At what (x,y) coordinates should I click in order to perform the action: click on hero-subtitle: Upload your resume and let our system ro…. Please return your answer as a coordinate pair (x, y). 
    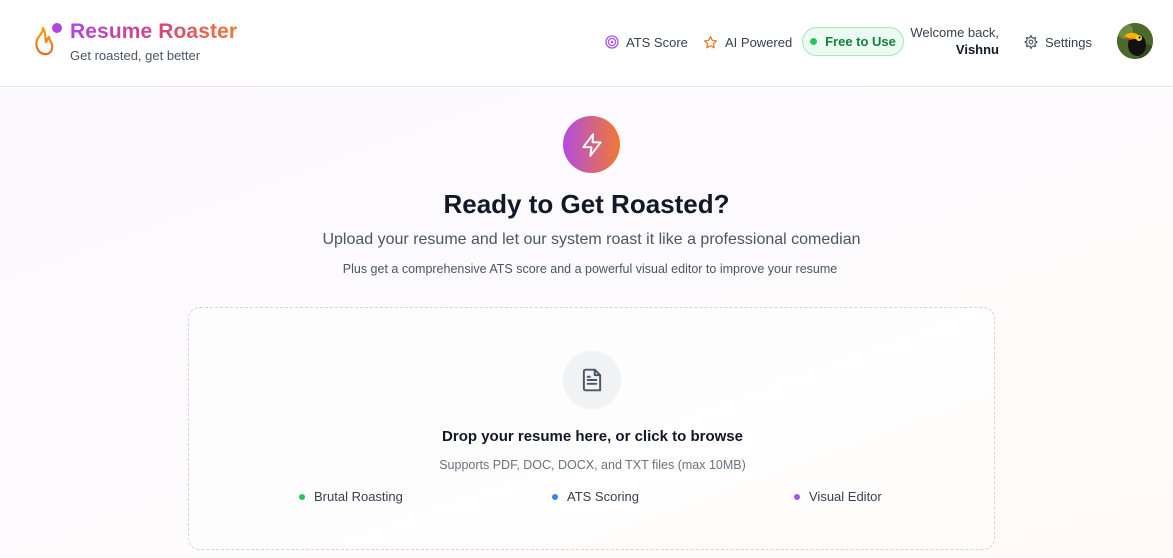
    Looking at the image, I should click on (591, 239).